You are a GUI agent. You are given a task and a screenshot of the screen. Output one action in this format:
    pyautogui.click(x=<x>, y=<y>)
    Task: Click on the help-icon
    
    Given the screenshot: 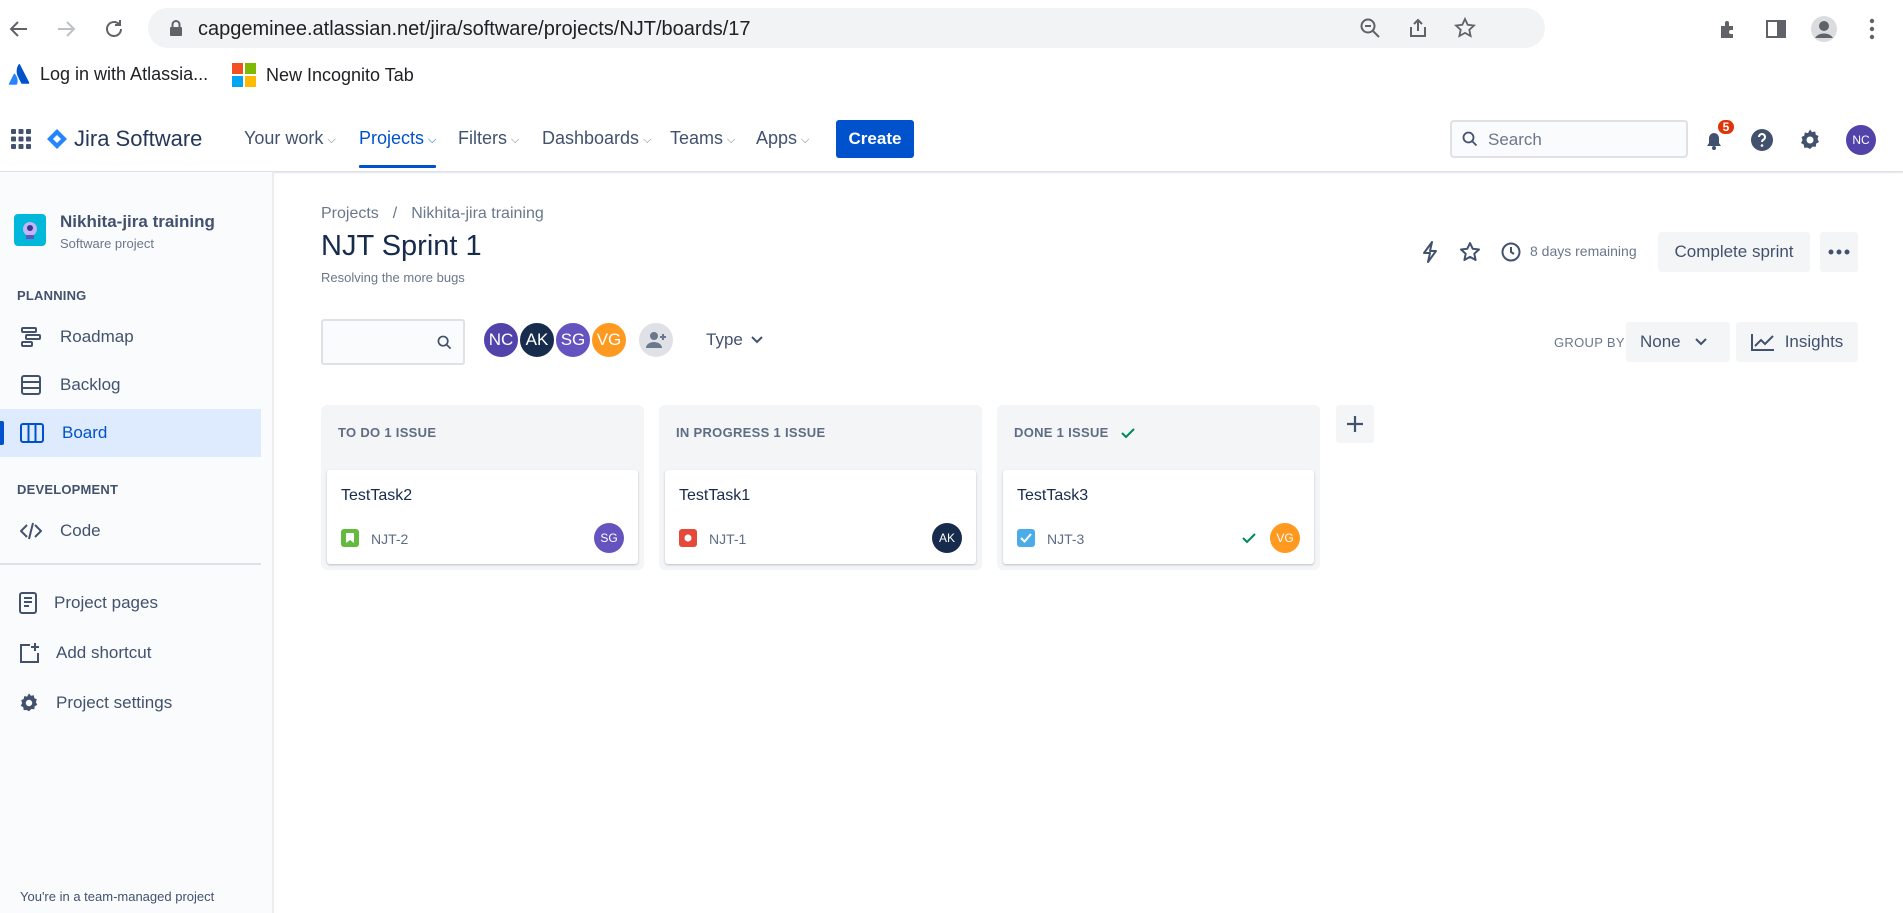 What is the action you would take?
    pyautogui.click(x=1762, y=140)
    